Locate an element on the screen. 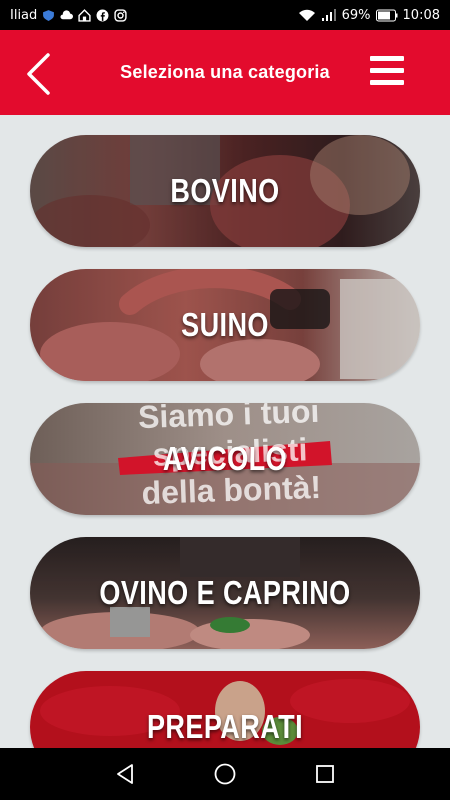 Image resolution: width=450 pixels, height=800 pixels. category-label: AVICOLO is located at coordinates (225, 458).